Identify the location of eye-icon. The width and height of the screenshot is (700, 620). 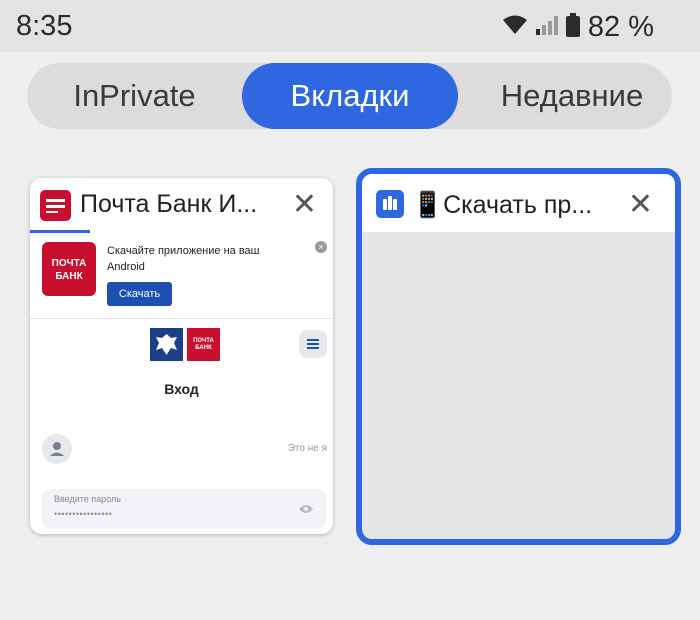
(306, 511).